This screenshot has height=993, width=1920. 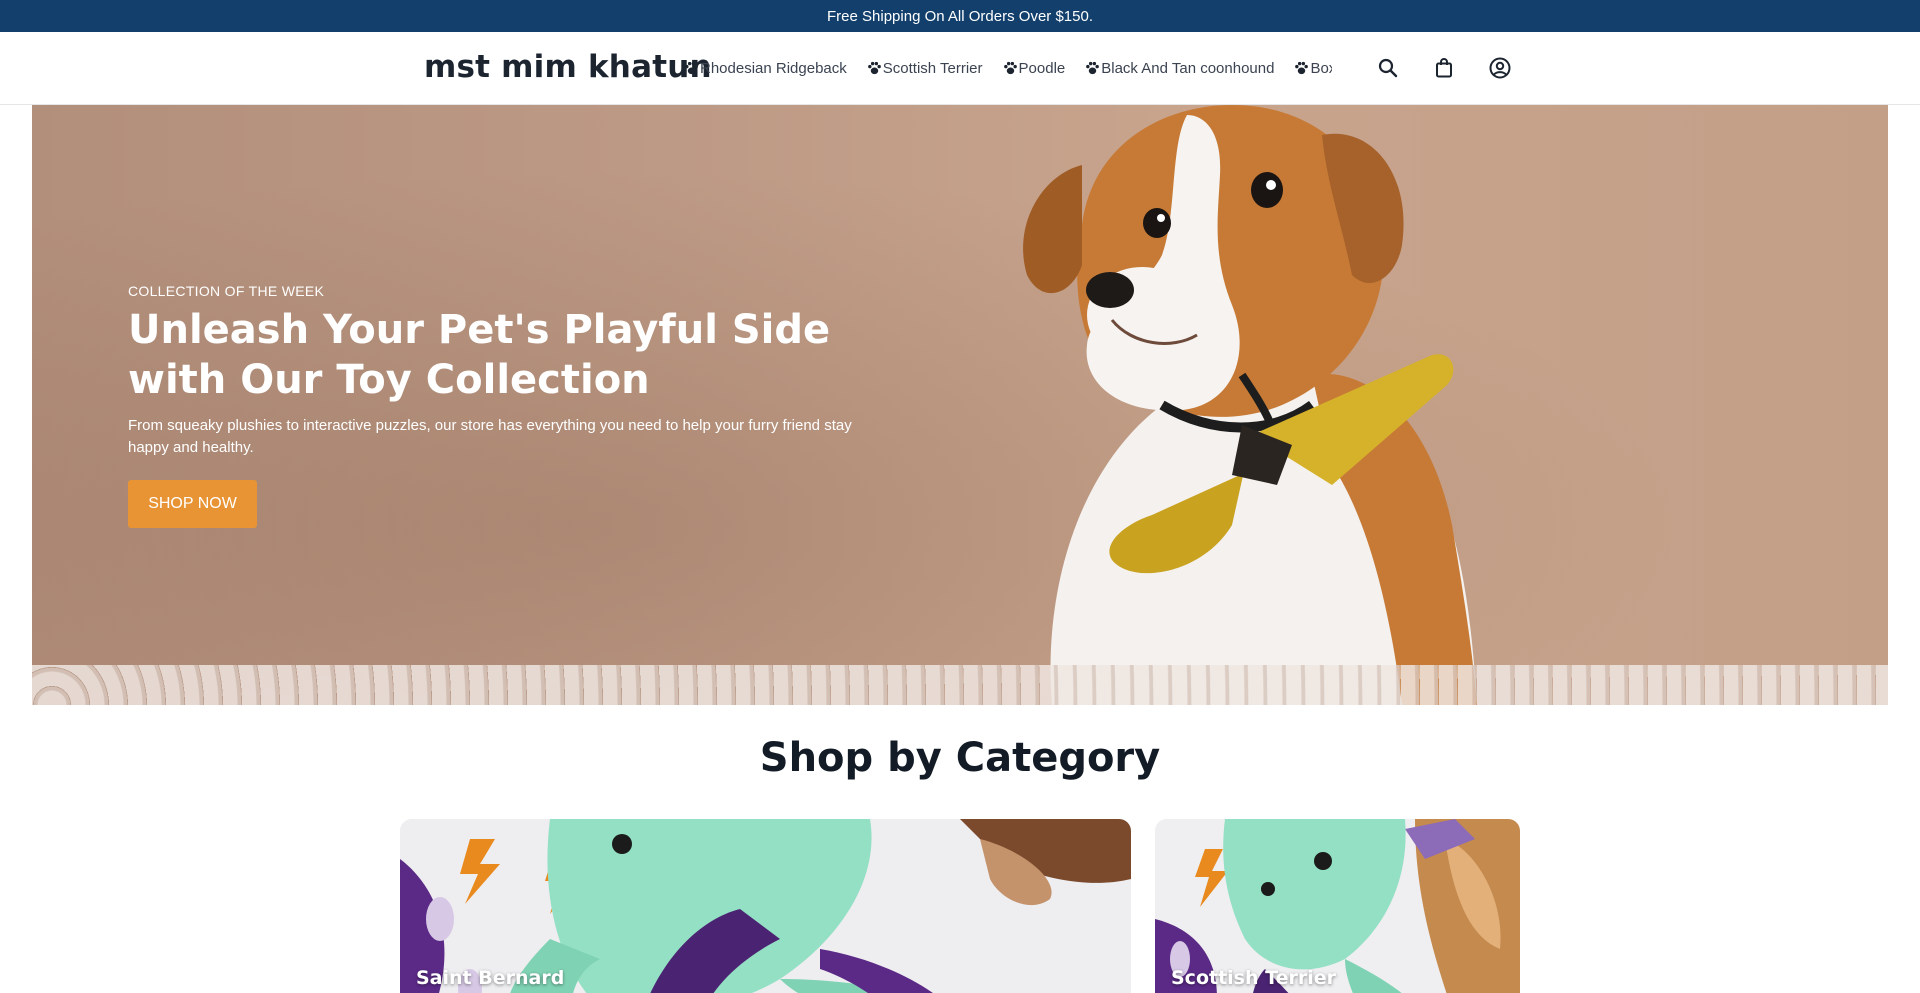 I want to click on dog-image, so click(x=1250, y=405).